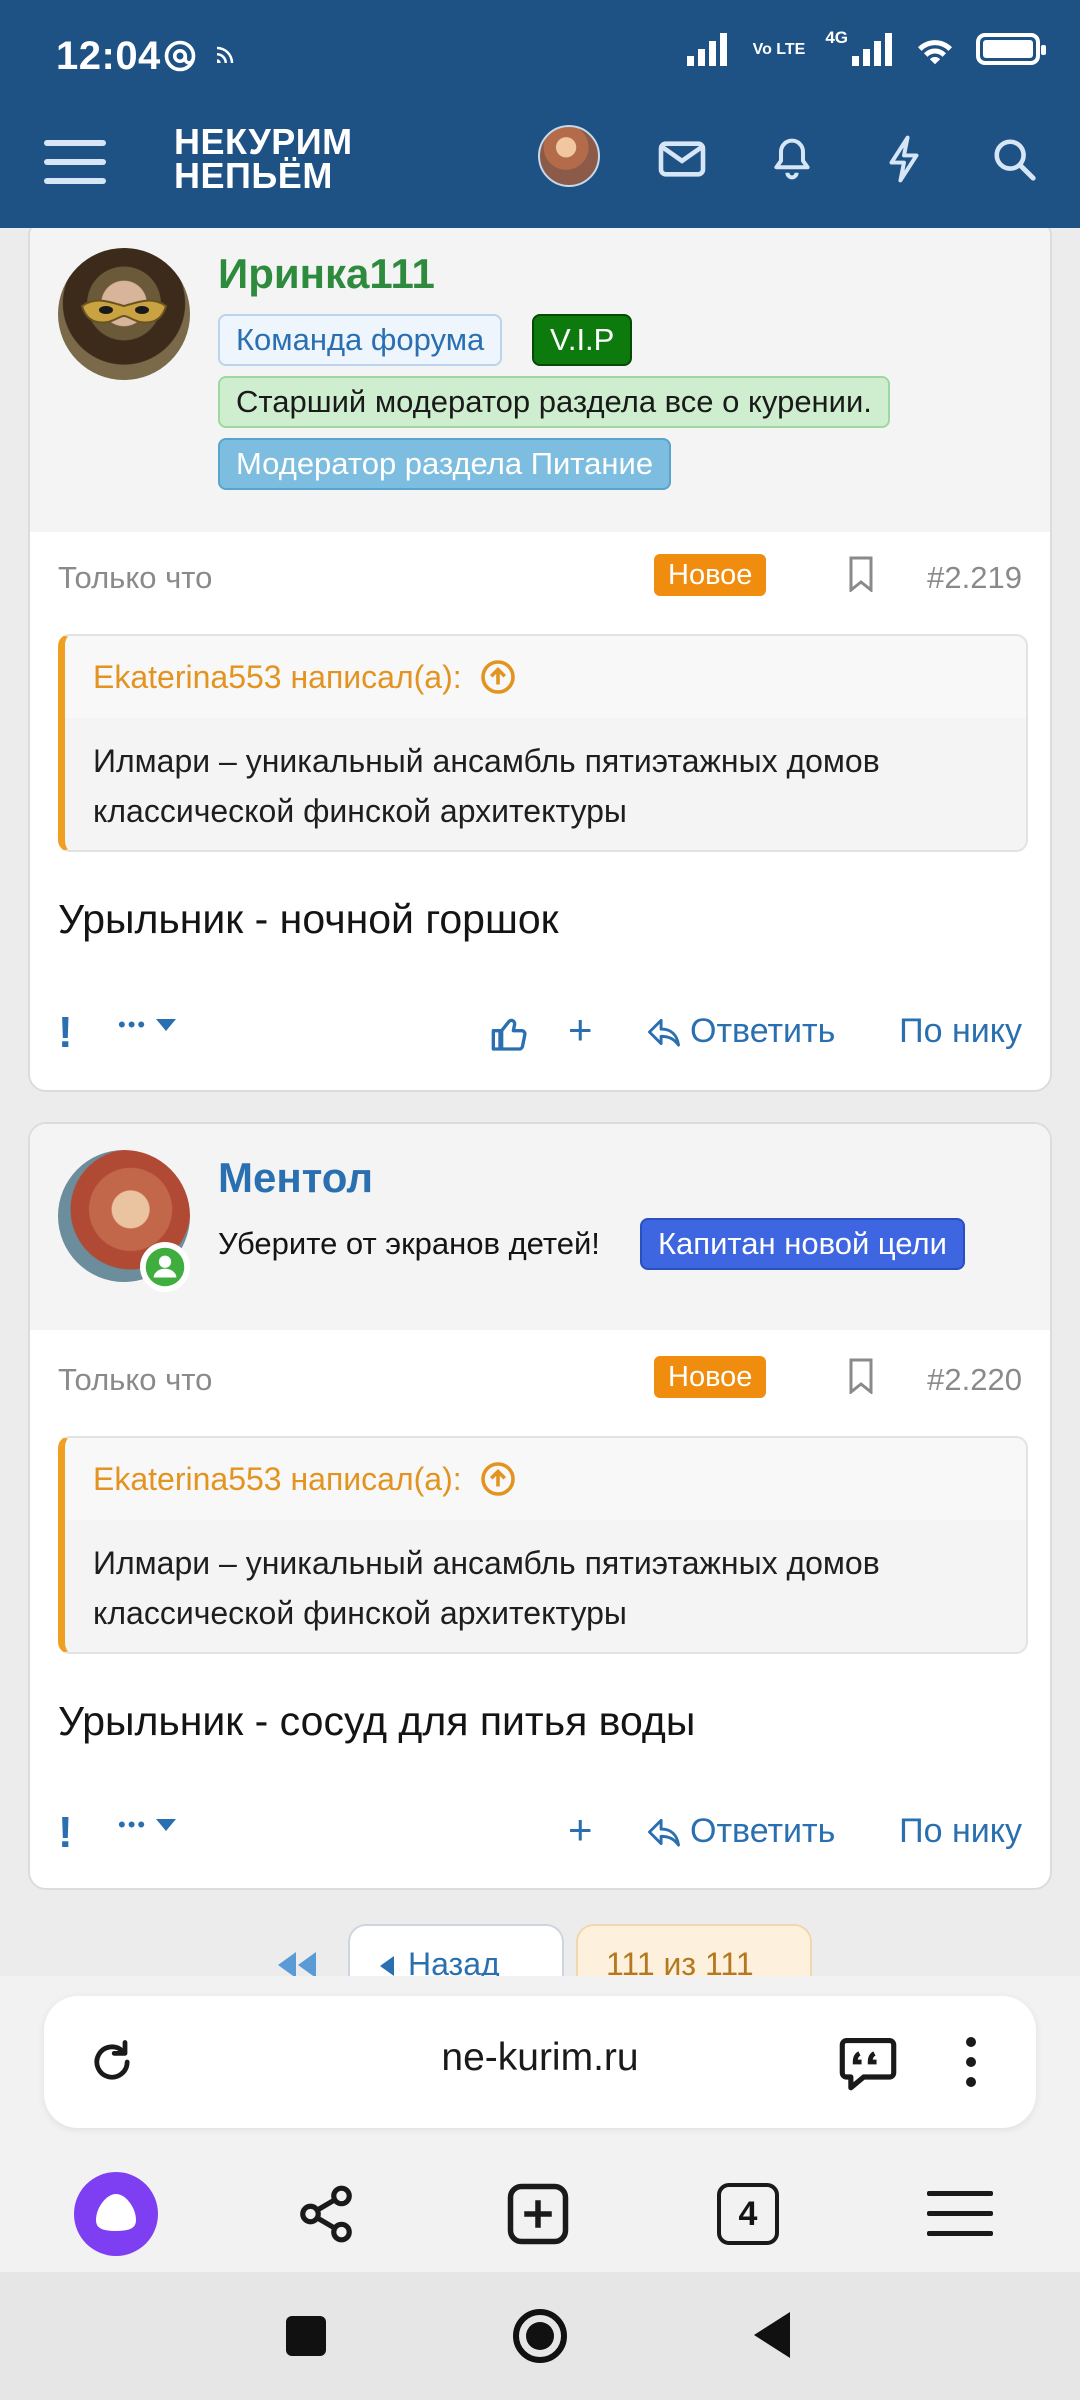 Image resolution: width=1080 pixels, height=2400 pixels. I want to click on logo-line-2: НЕПЬЁМ, so click(253, 175).